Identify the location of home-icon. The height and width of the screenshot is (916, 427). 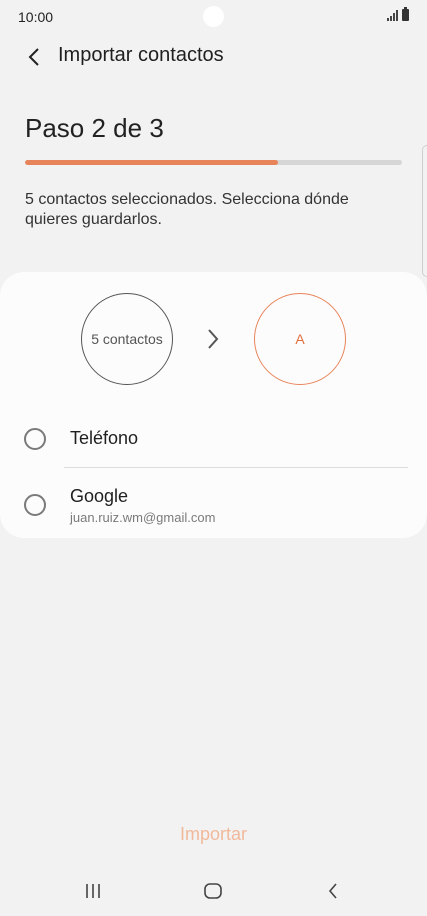
(213, 891).